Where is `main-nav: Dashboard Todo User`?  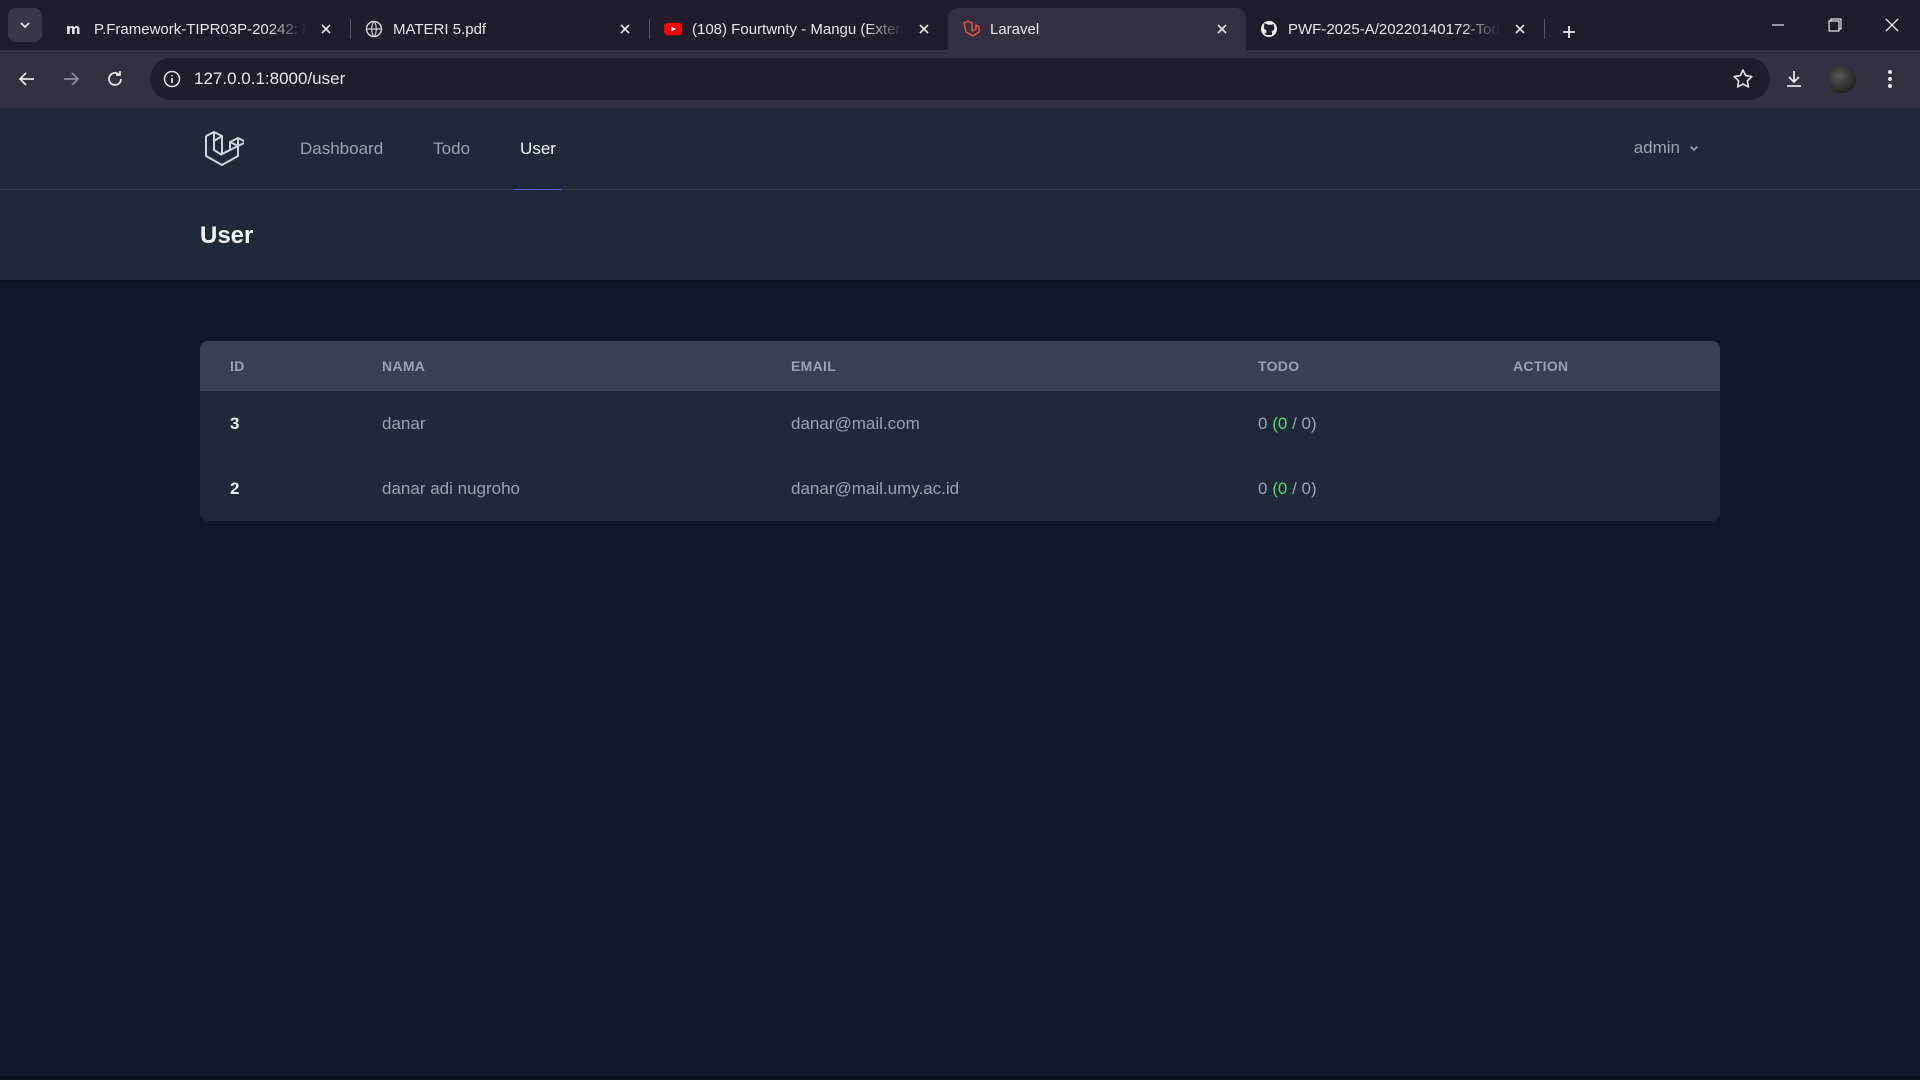
main-nav: Dashboard Todo User is located at coordinates (430, 149).